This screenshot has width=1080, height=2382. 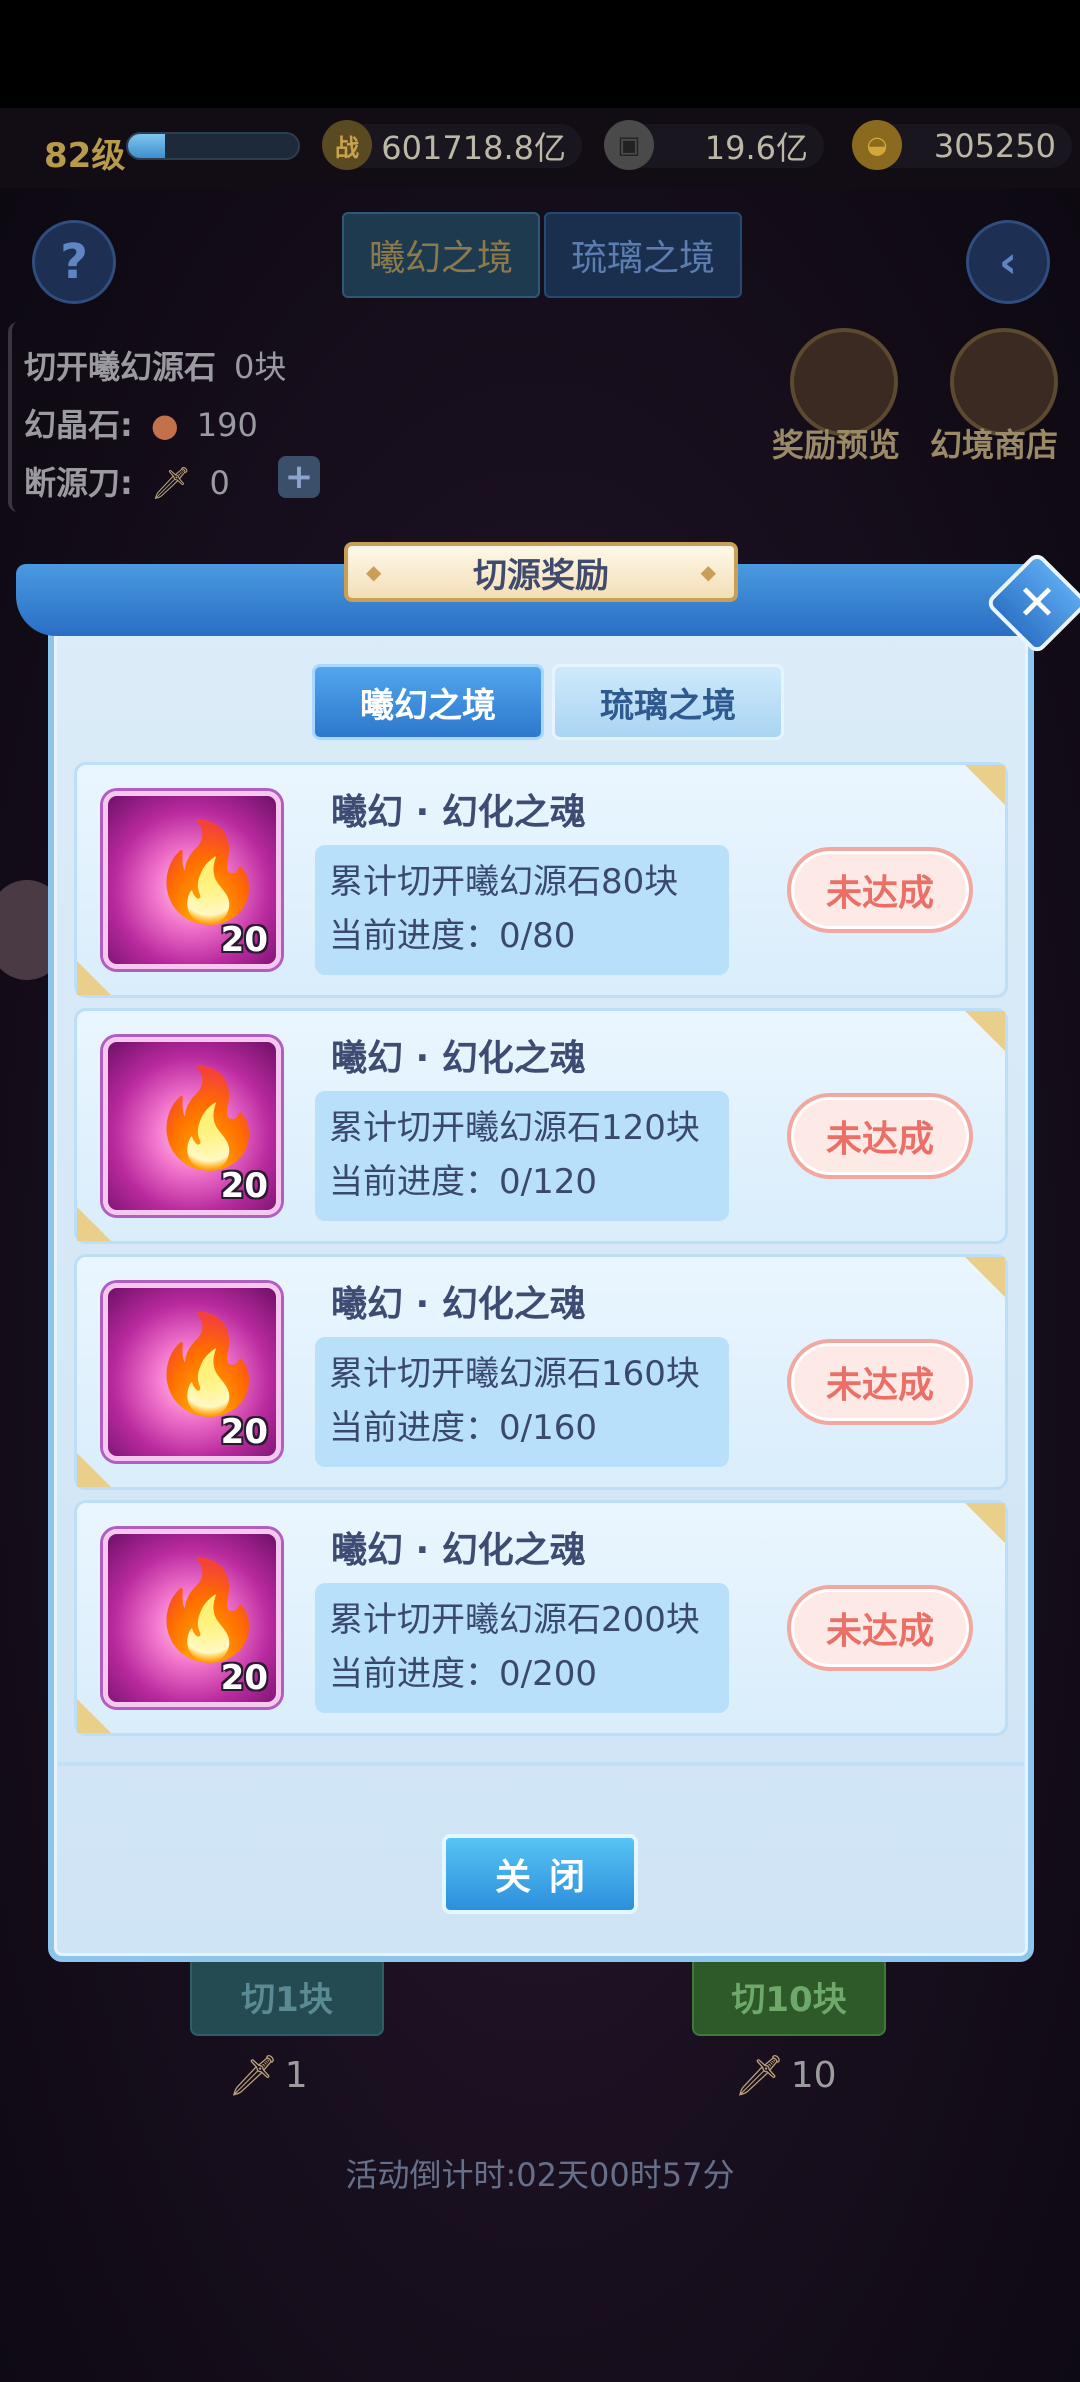 What do you see at coordinates (668, 702) in the screenshot?
I see `tab-liuli: 琉璃之境` at bounding box center [668, 702].